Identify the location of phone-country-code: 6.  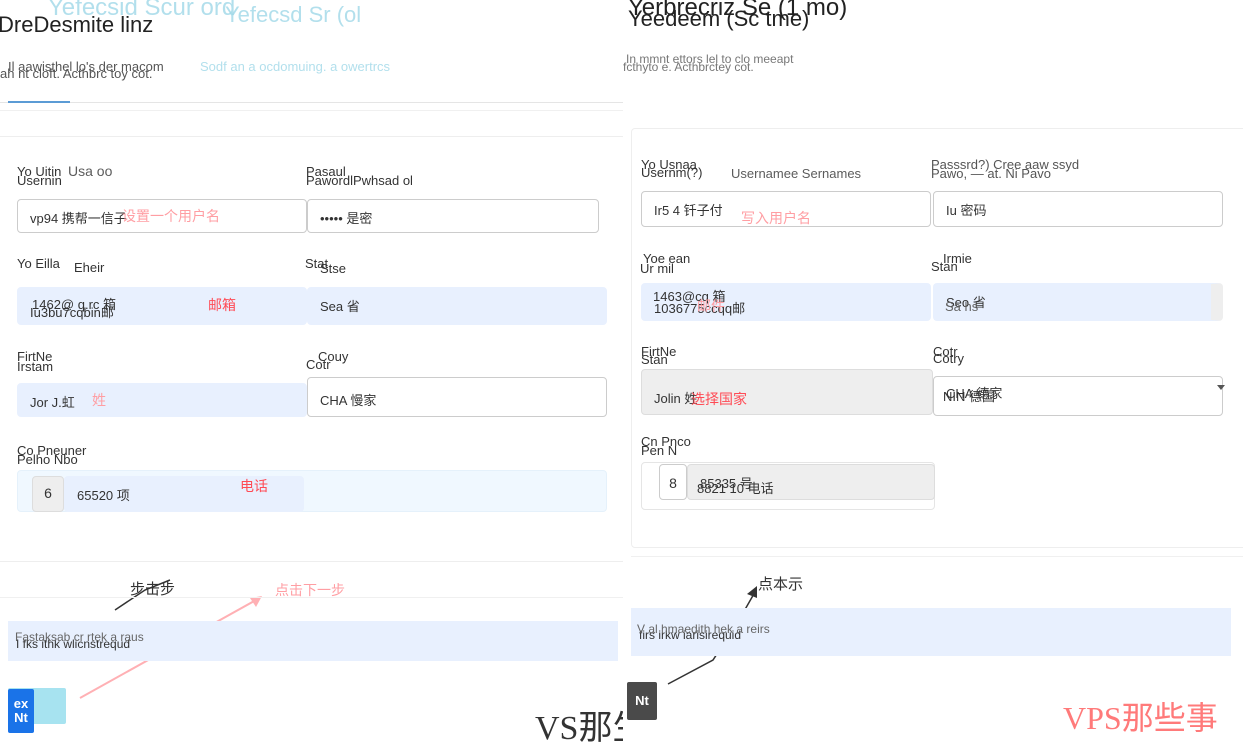
(48, 494).